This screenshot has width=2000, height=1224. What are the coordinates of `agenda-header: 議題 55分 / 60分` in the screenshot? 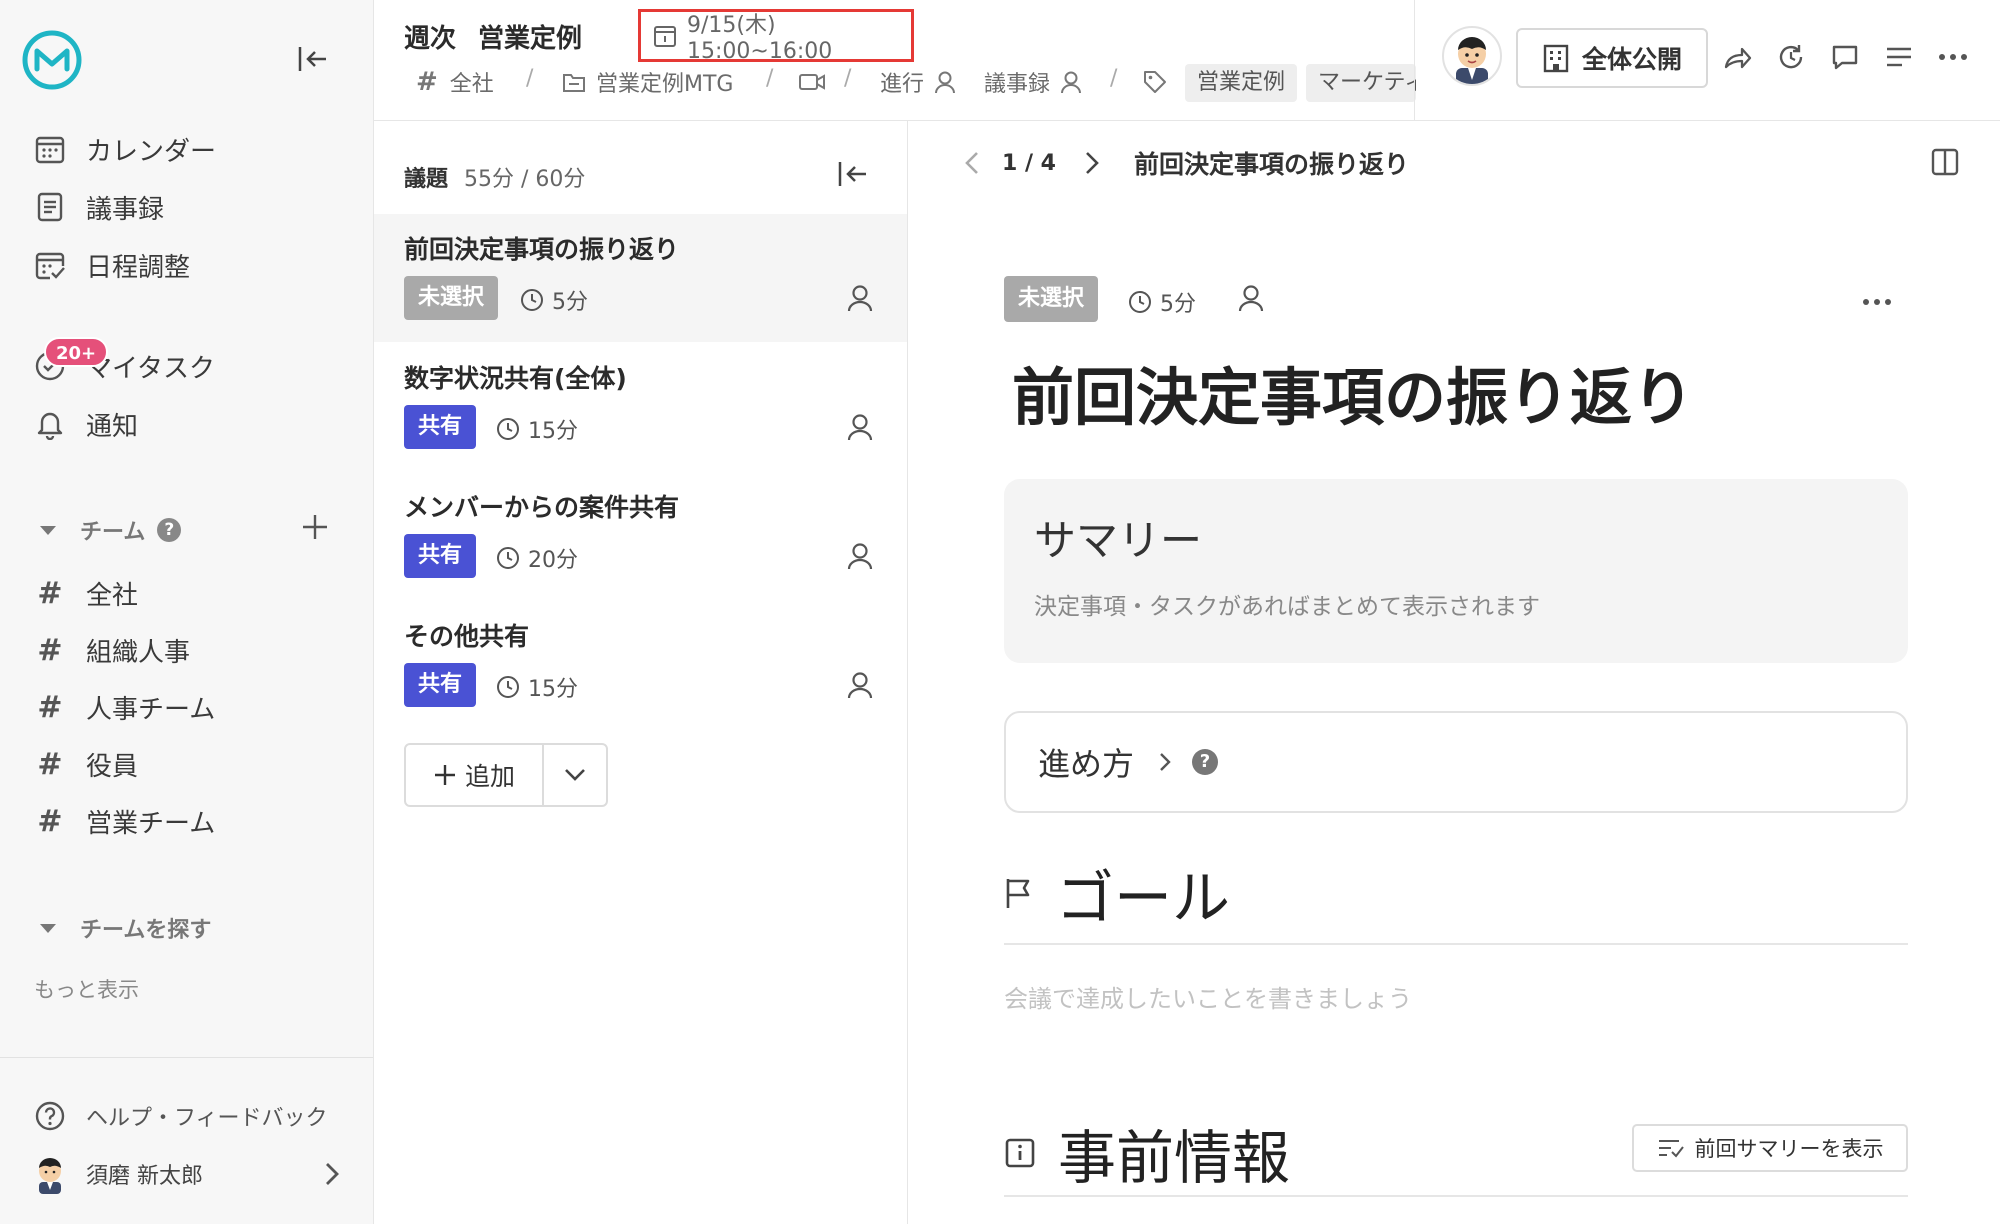 It's located at (494, 177).